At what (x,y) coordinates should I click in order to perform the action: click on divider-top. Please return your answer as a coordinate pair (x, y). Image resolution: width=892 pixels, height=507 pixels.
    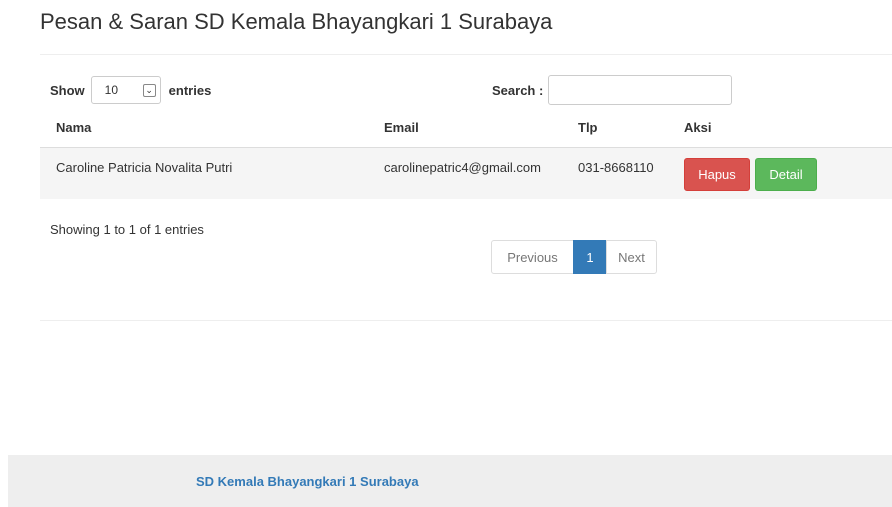
    Looking at the image, I should click on (466, 54).